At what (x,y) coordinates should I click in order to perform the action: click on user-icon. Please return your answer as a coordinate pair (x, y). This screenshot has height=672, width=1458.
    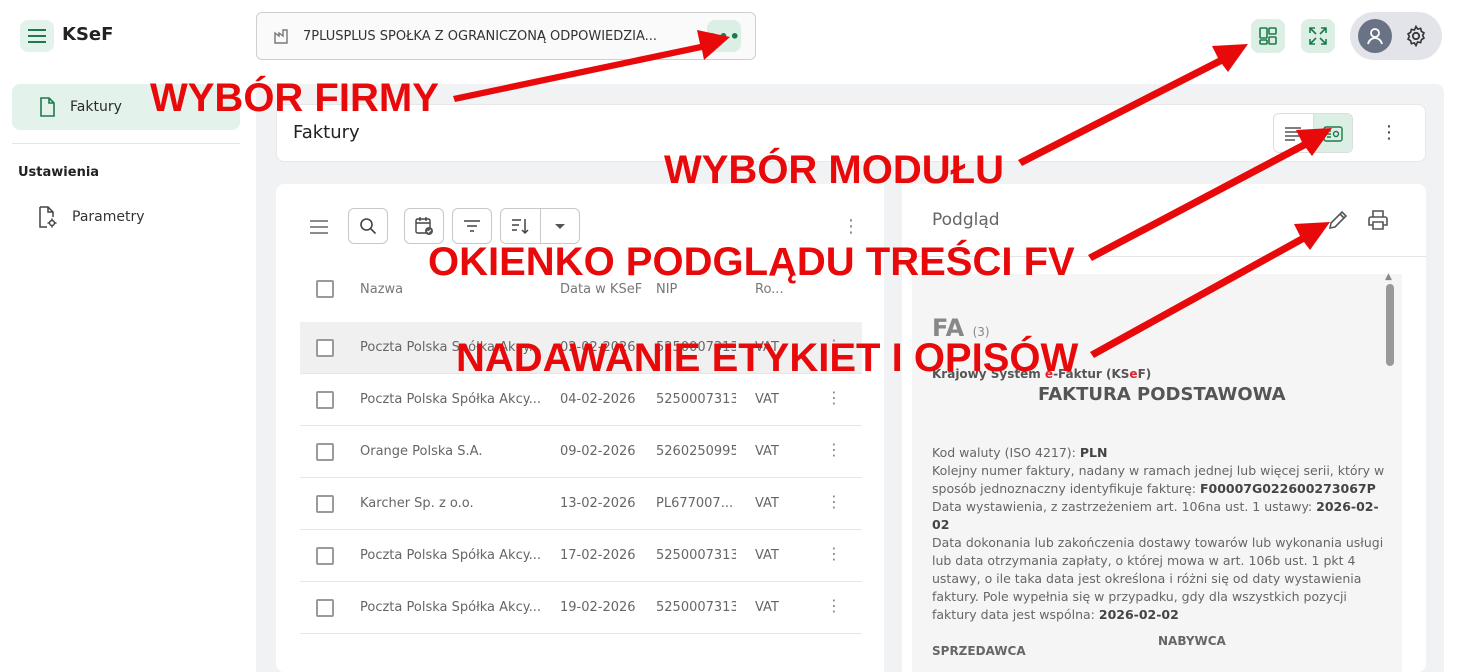
    Looking at the image, I should click on (1375, 36).